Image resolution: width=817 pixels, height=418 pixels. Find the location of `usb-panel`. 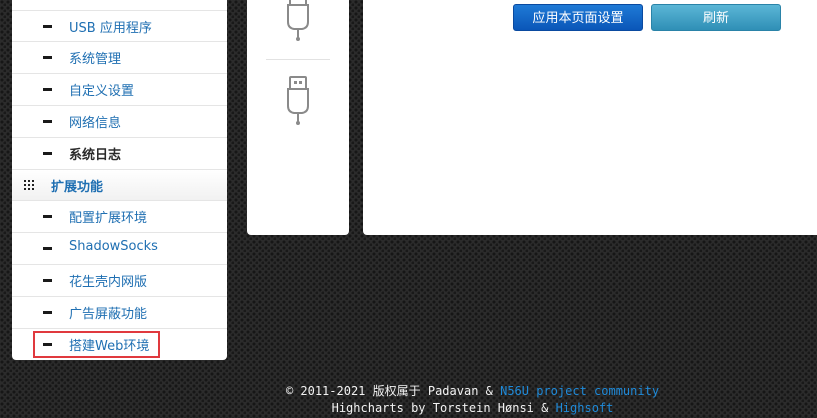

usb-panel is located at coordinates (298, 117).